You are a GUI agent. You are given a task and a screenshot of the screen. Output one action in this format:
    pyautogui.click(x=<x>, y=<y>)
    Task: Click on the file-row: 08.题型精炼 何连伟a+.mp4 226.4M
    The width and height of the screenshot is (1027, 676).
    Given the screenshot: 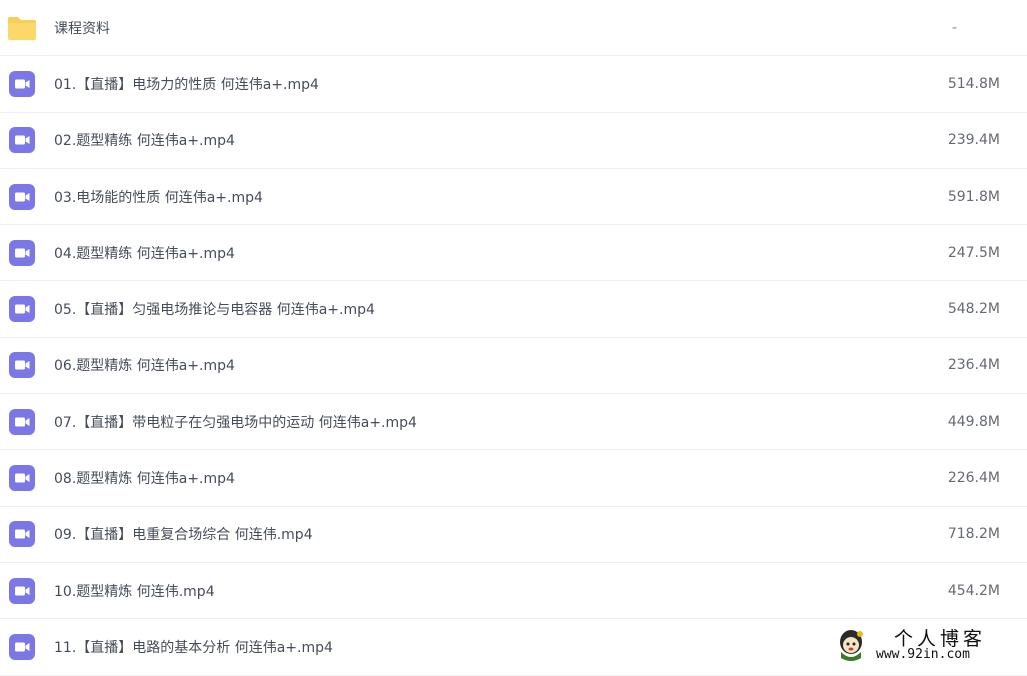 What is the action you would take?
    pyautogui.click(x=513, y=478)
    